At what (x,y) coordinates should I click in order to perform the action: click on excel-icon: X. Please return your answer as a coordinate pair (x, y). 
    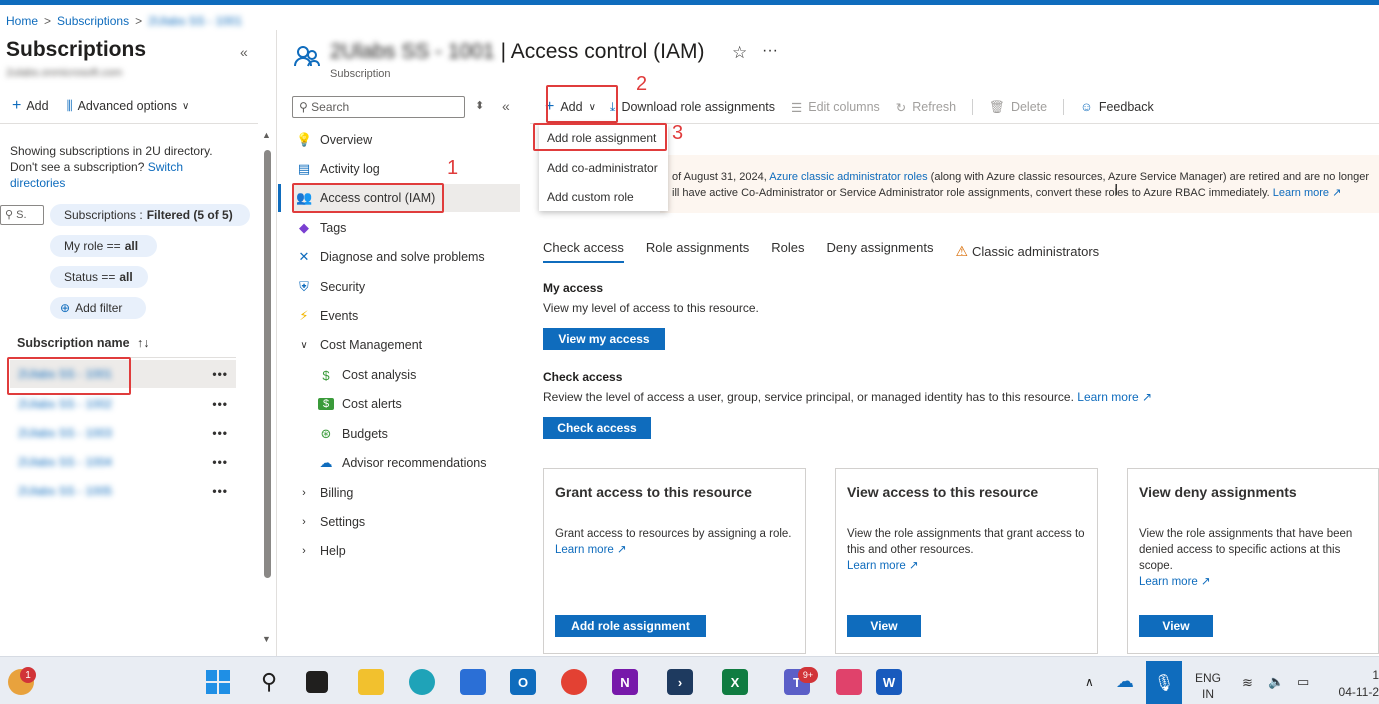
    Looking at the image, I should click on (735, 682).